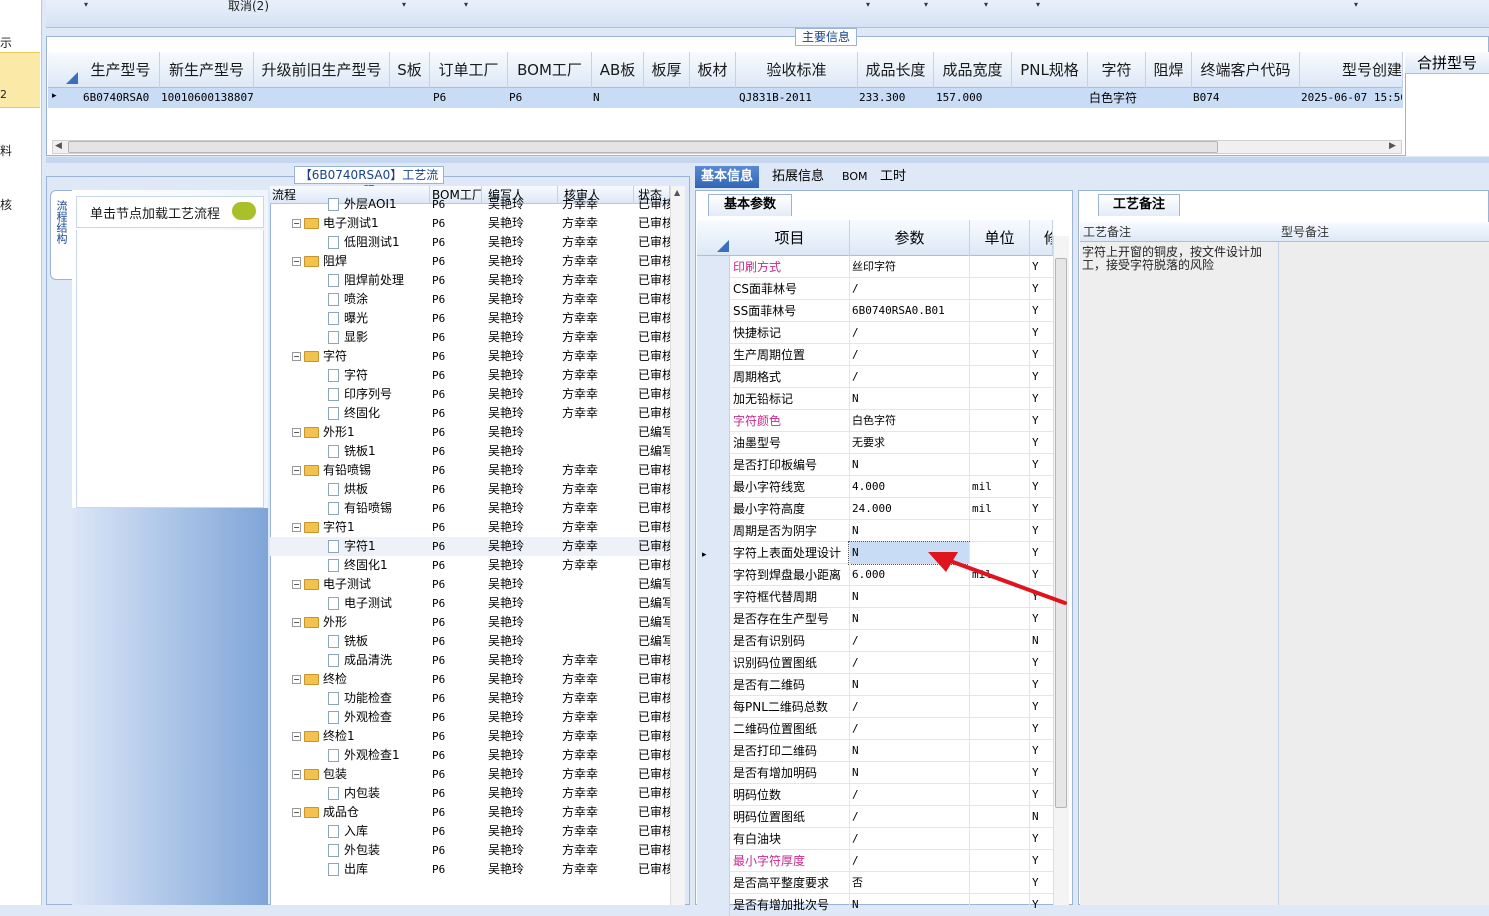 The height and width of the screenshot is (916, 1489). What do you see at coordinates (470, 204) in the screenshot?
I see `tree-row: 外层AOI1 P6 吴艳玲 方幸幸 已审核` at bounding box center [470, 204].